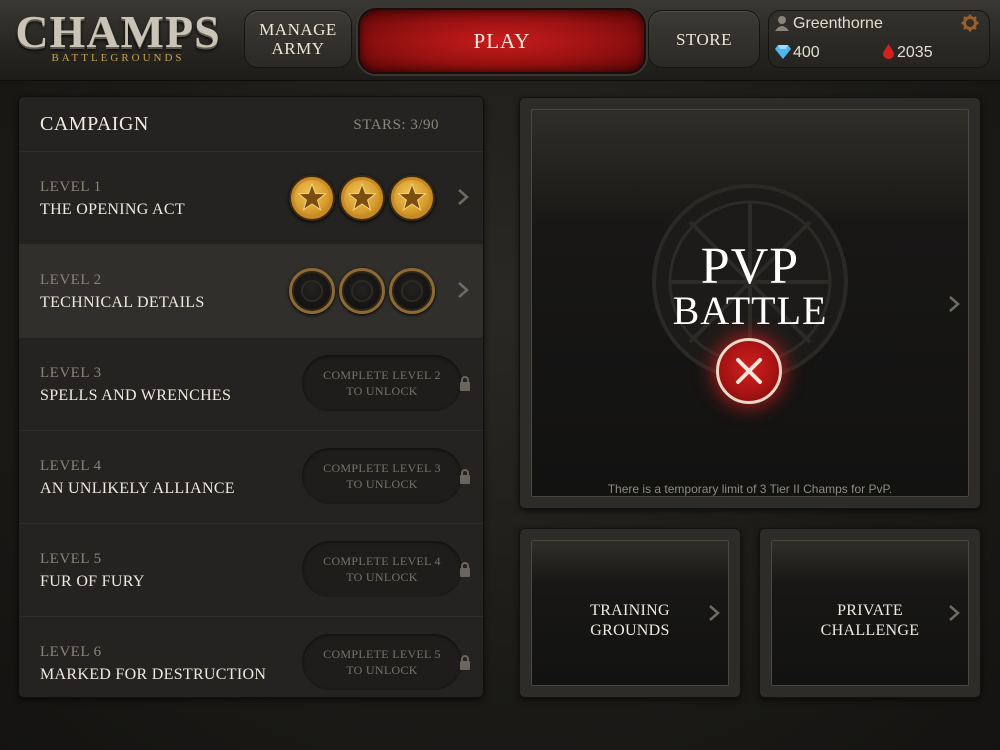 The width and height of the screenshot is (1000, 750). I want to click on unlock-requirement: COMPLETE LEVEL 5 TO UNLOCK, so click(382, 662).